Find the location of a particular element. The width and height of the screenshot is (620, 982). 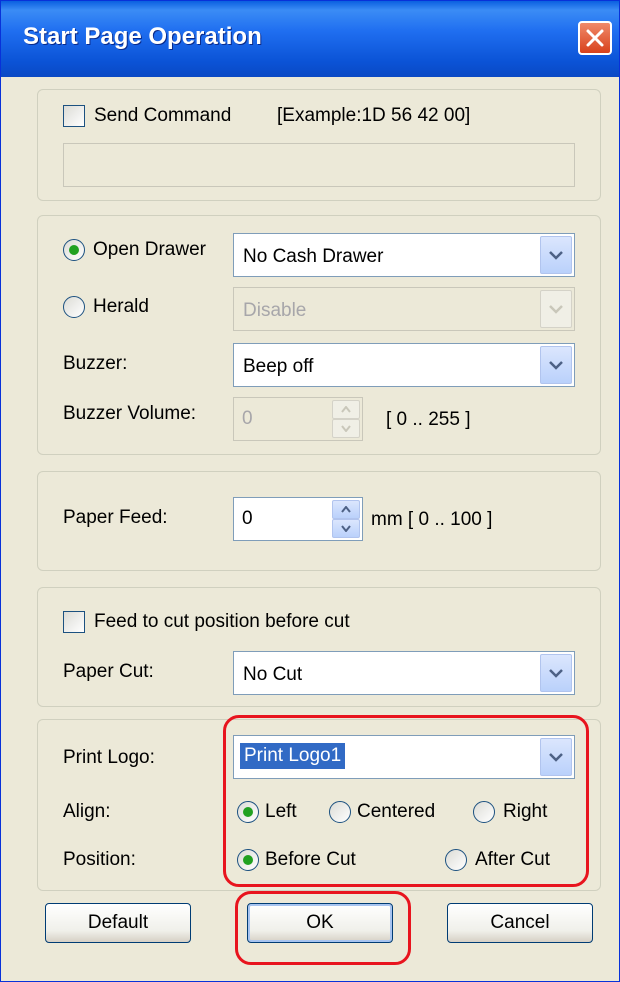

send-command-input is located at coordinates (319, 165).